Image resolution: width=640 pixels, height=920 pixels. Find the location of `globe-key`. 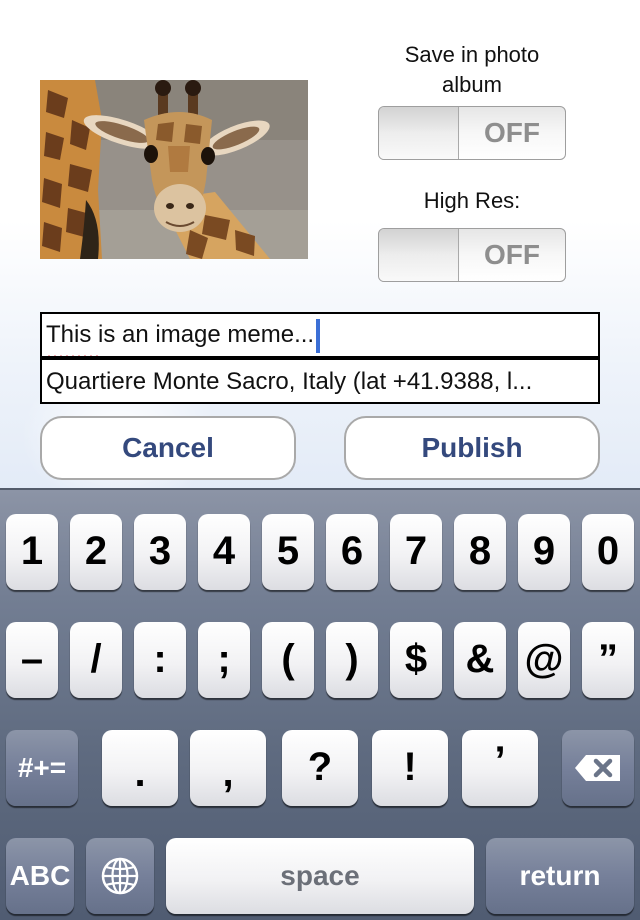

globe-key is located at coordinates (120, 876).